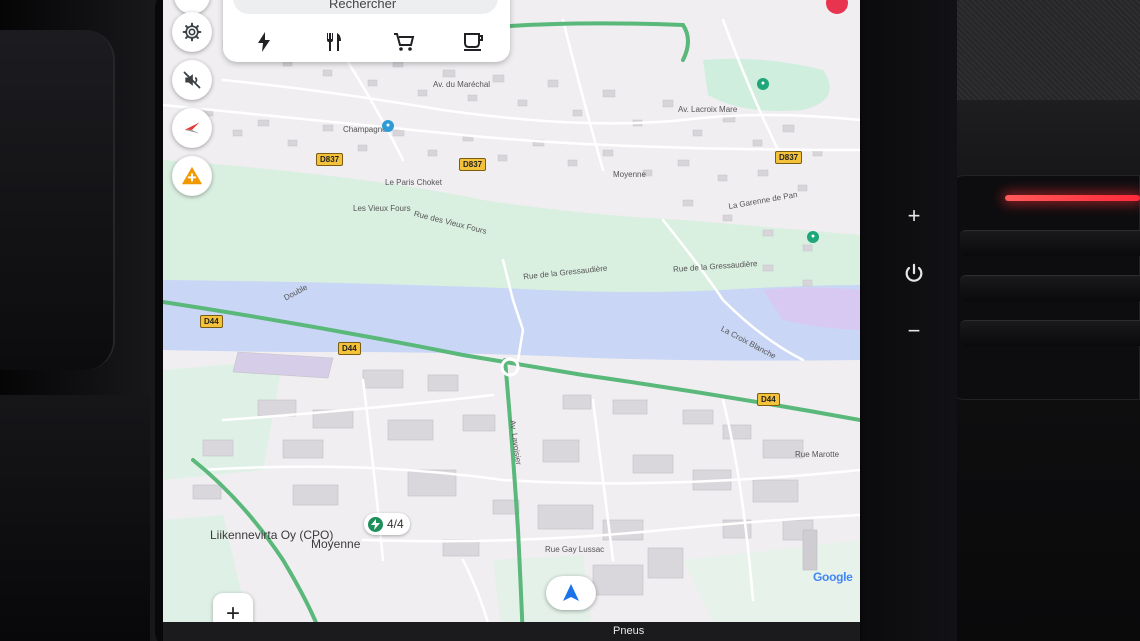 The height and width of the screenshot is (641, 1140). What do you see at coordinates (365, 7) in the screenshot?
I see `search-input: Rechercher` at bounding box center [365, 7].